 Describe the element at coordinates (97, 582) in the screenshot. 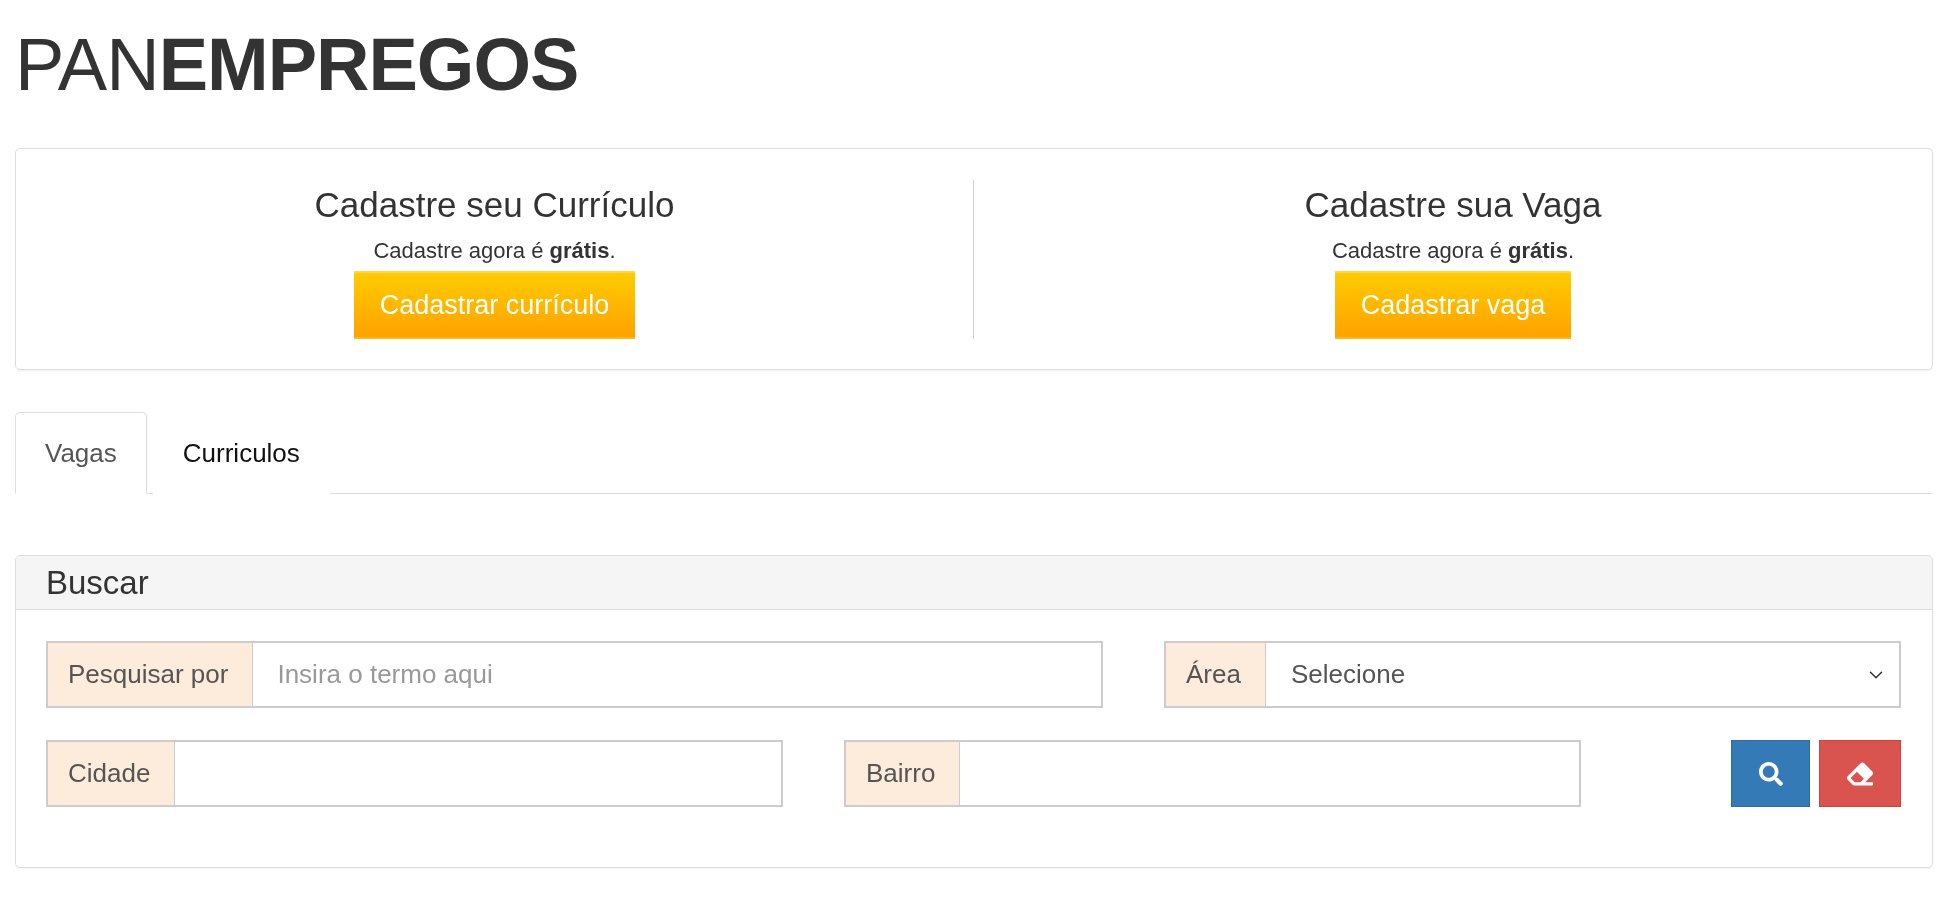

I see `panel-title: Buscar` at that location.